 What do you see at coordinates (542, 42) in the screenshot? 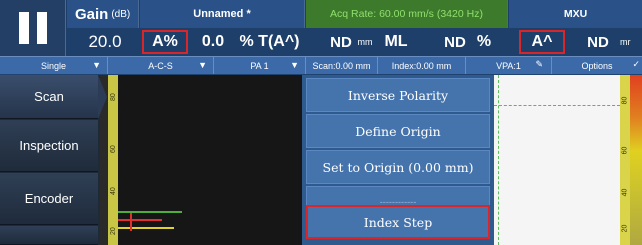
I see `reading-field-a-peak: A^` at bounding box center [542, 42].